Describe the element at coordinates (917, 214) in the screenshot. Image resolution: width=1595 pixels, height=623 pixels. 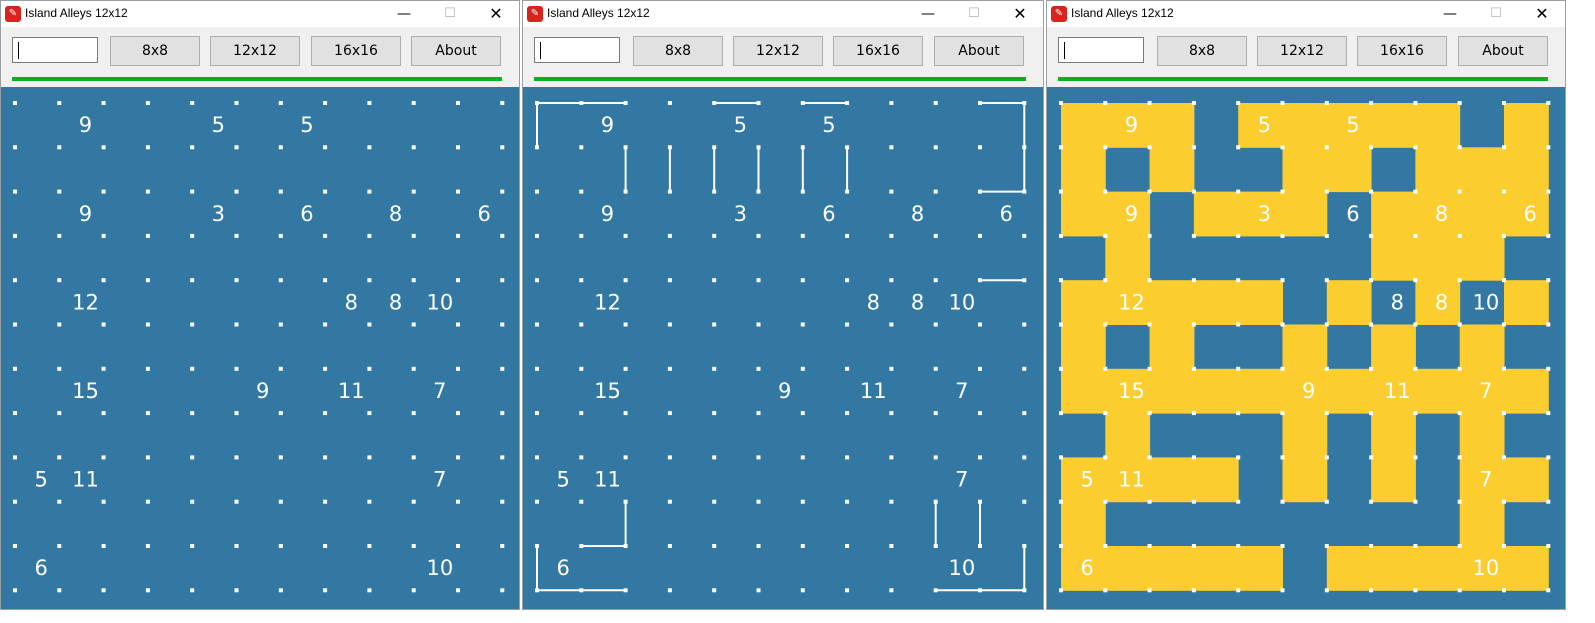
I see `clue-number: 8` at that location.